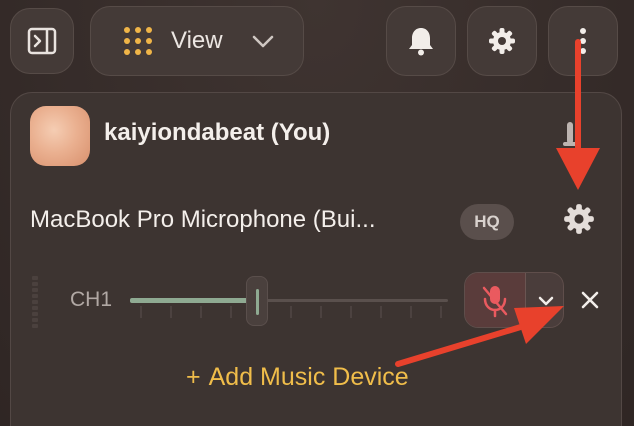 The image size is (634, 426). Describe the element at coordinates (308, 377) in the screenshot. I see `add-music-device-label: Add Music Device` at that location.